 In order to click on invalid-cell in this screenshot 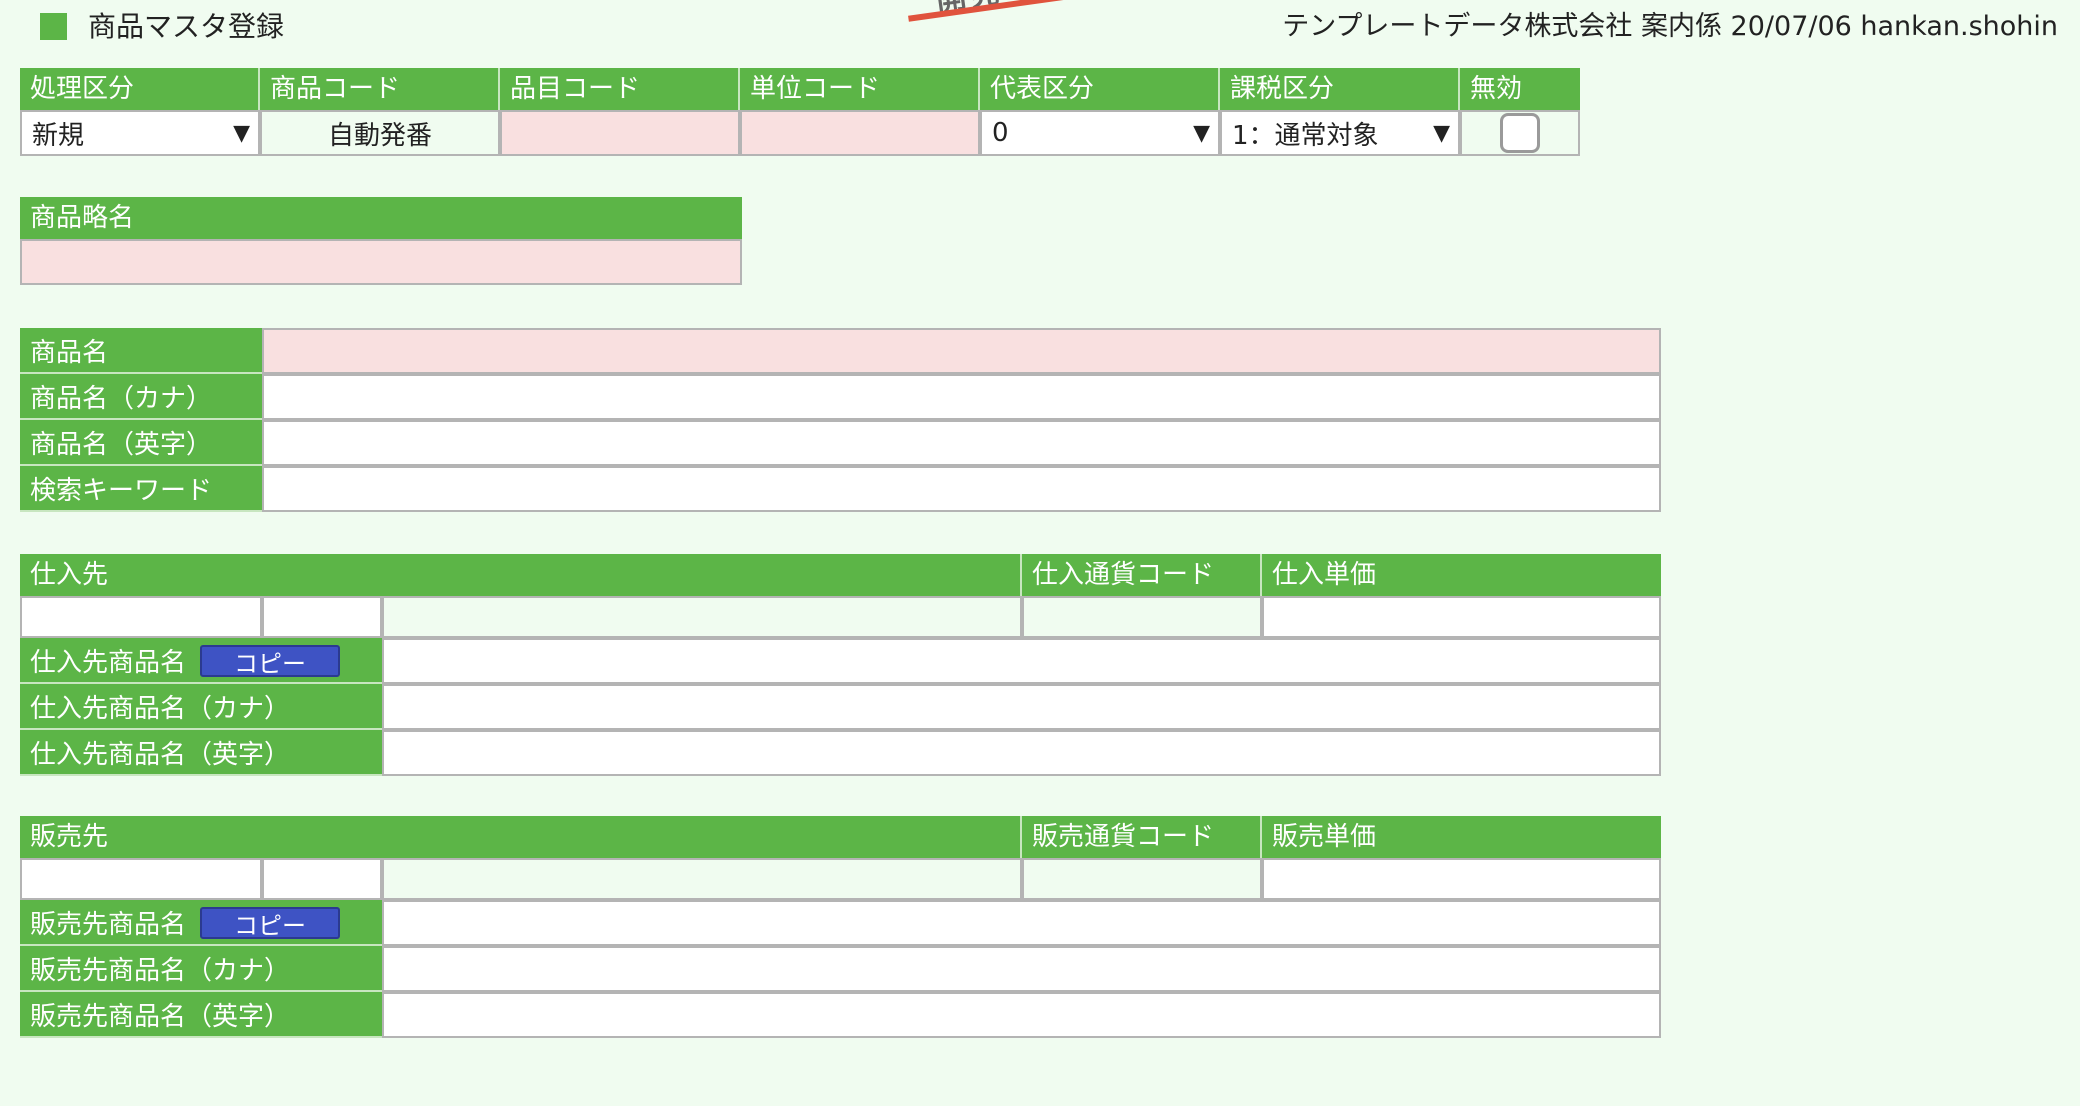, I will do `click(1520, 133)`.